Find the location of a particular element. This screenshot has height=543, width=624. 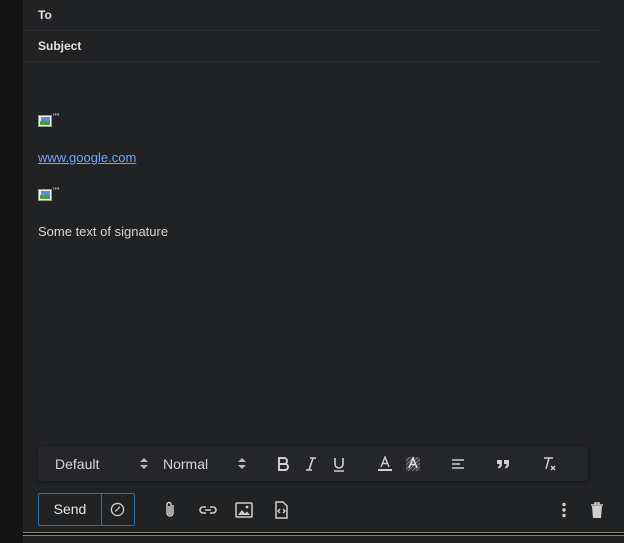

attach-button is located at coordinates (170, 510).